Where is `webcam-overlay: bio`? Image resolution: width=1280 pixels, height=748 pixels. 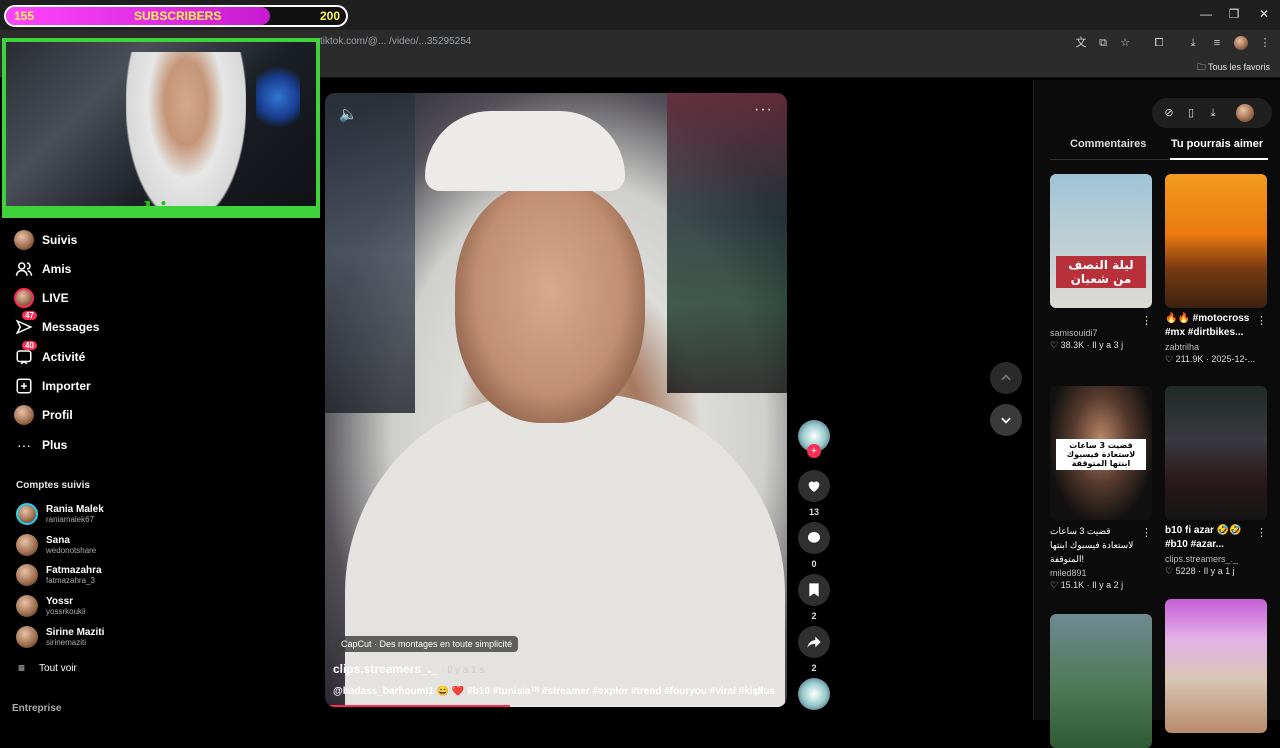
webcam-overlay: bio is located at coordinates (161, 128).